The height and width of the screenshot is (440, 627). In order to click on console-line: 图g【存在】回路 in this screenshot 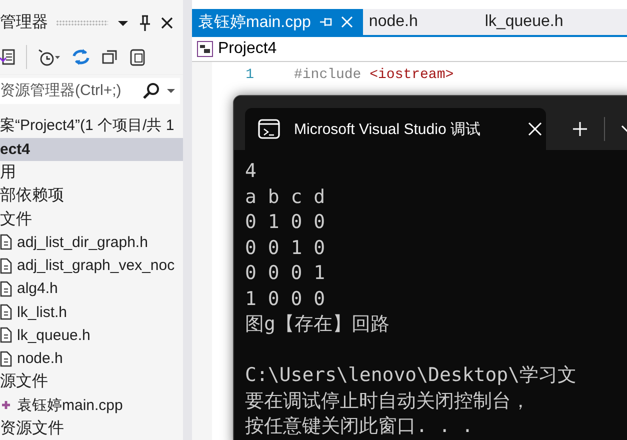, I will do `click(317, 324)`.